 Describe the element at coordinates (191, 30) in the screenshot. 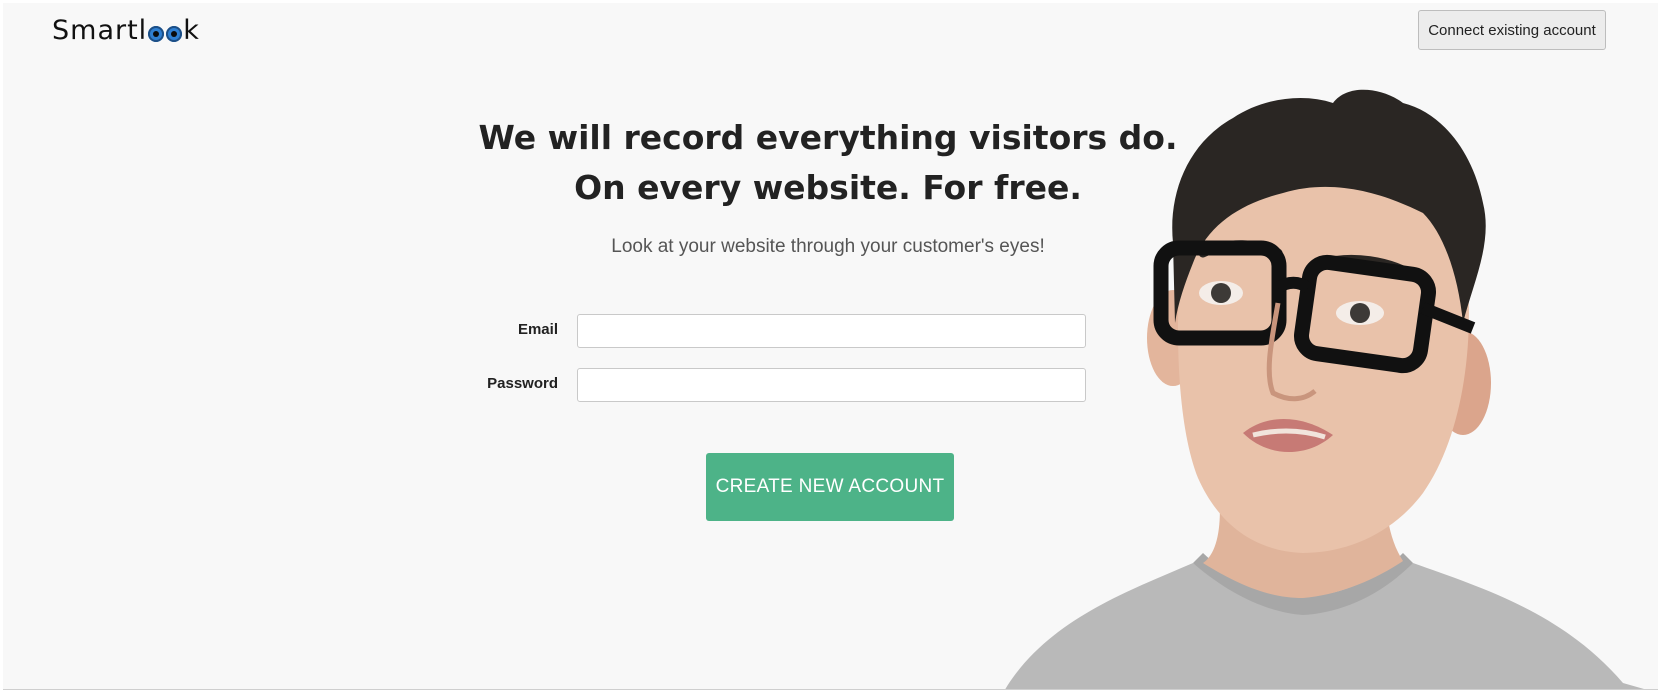

I see `logo-text-end: k` at that location.